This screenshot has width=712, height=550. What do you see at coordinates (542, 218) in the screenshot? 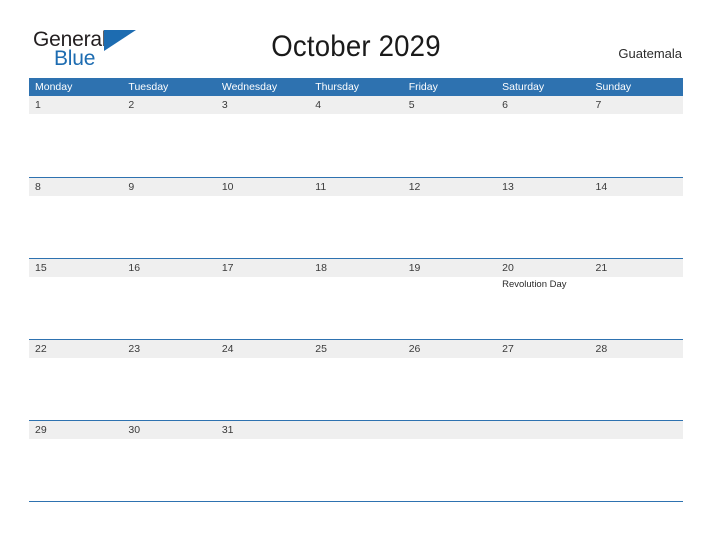
I see `day-cell: 13` at bounding box center [542, 218].